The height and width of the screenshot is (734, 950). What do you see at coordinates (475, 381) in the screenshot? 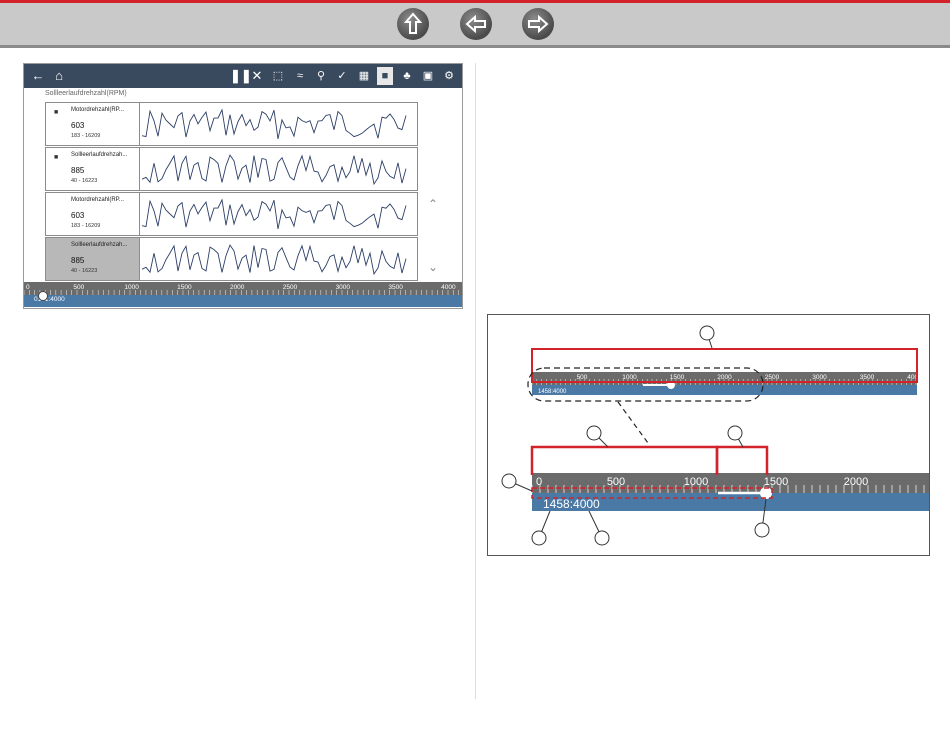
I see `column-divider` at bounding box center [475, 381].